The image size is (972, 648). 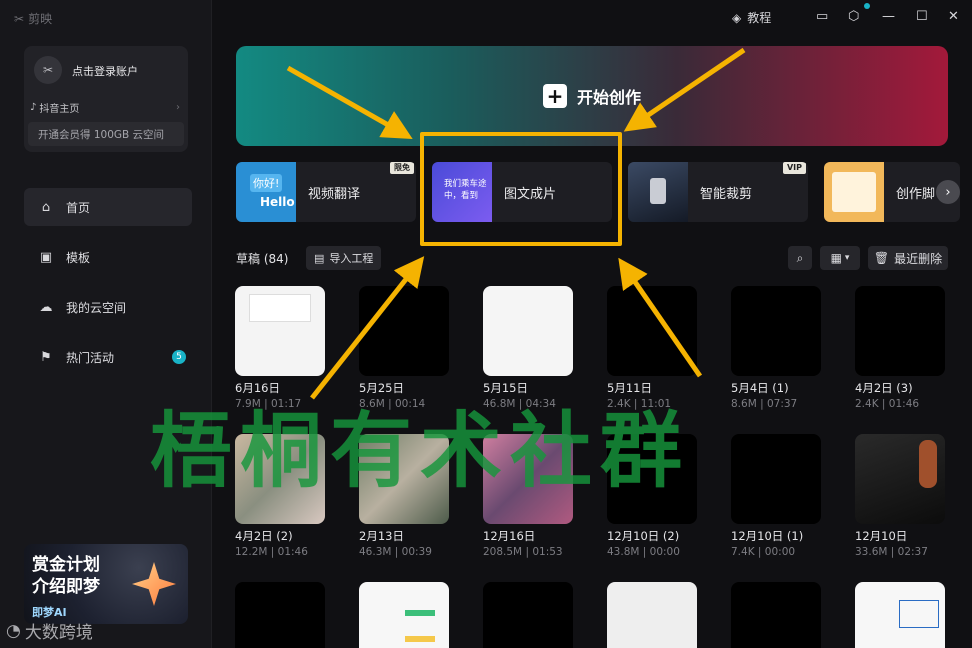 What do you see at coordinates (154, 584) in the screenshot?
I see `star-icon` at bounding box center [154, 584].